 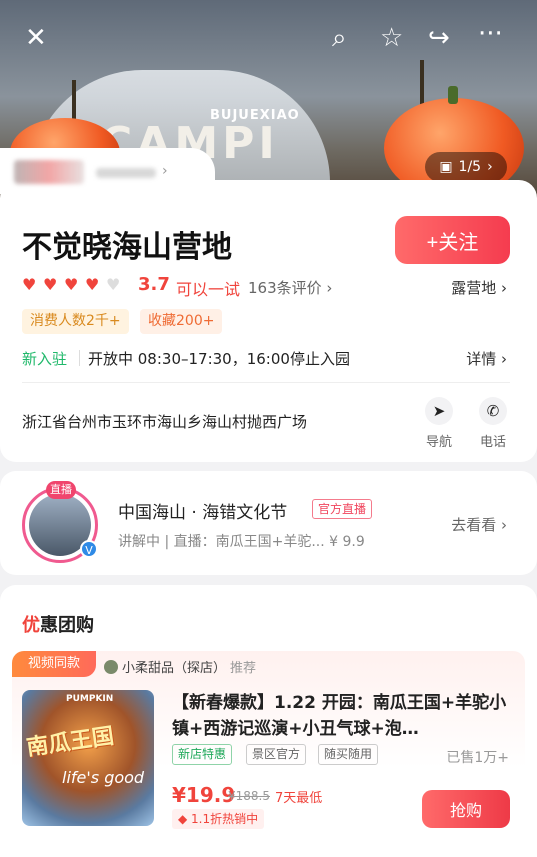 I want to click on rating-score: 3.7, so click(x=154, y=284).